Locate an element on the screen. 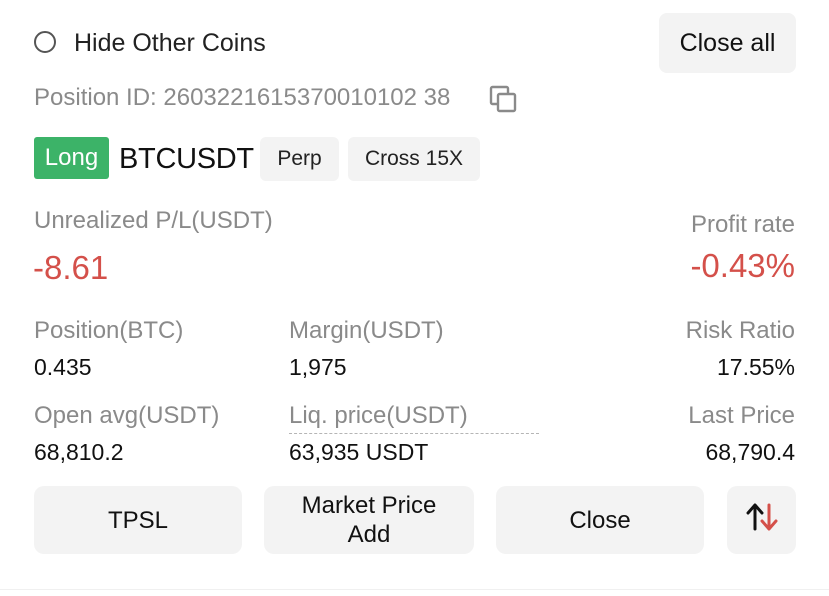 The height and width of the screenshot is (596, 829). position-id: Position ID: 2603221615370010102 38 is located at coordinates (242, 98).